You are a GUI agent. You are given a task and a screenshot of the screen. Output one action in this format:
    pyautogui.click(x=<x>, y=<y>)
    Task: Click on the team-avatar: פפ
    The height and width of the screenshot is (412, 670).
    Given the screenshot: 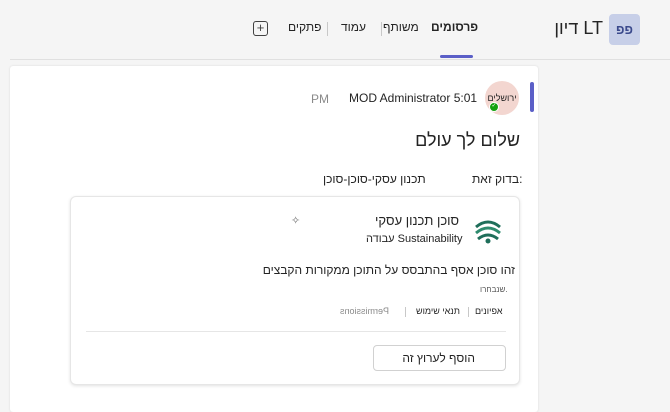 What is the action you would take?
    pyautogui.click(x=624, y=29)
    